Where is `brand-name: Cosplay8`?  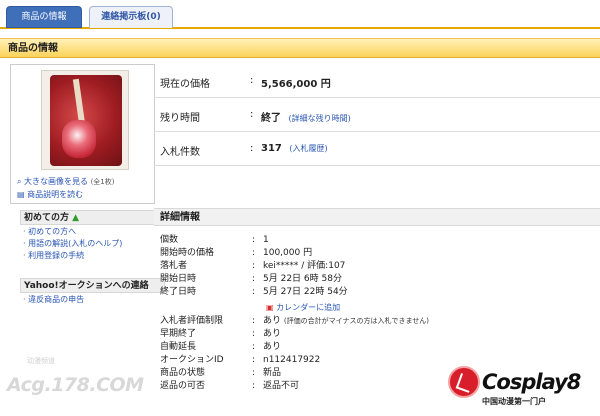 brand-name: Cosplay8 is located at coordinates (531, 382).